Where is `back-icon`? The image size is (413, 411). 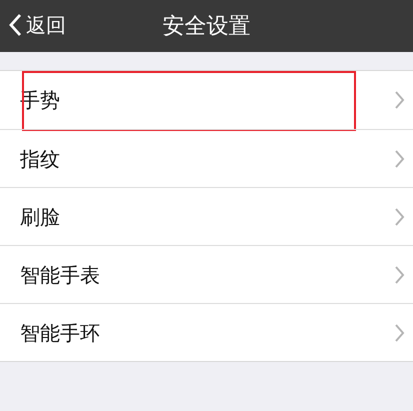
back-icon is located at coordinates (15, 25).